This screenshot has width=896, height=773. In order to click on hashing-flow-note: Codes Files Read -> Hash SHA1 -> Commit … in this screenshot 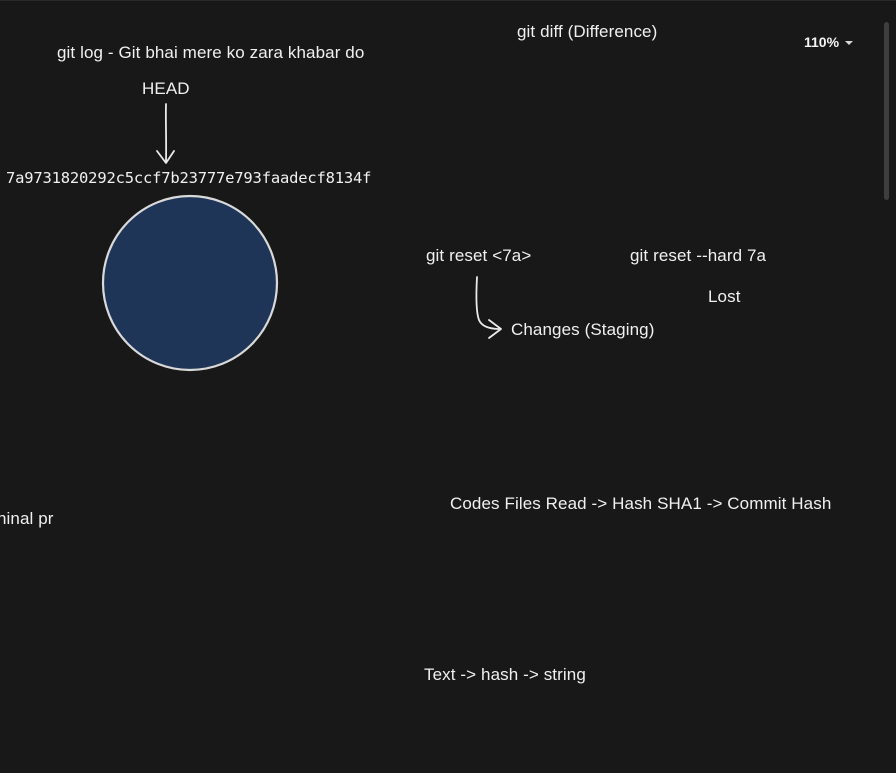, I will do `click(640, 504)`.